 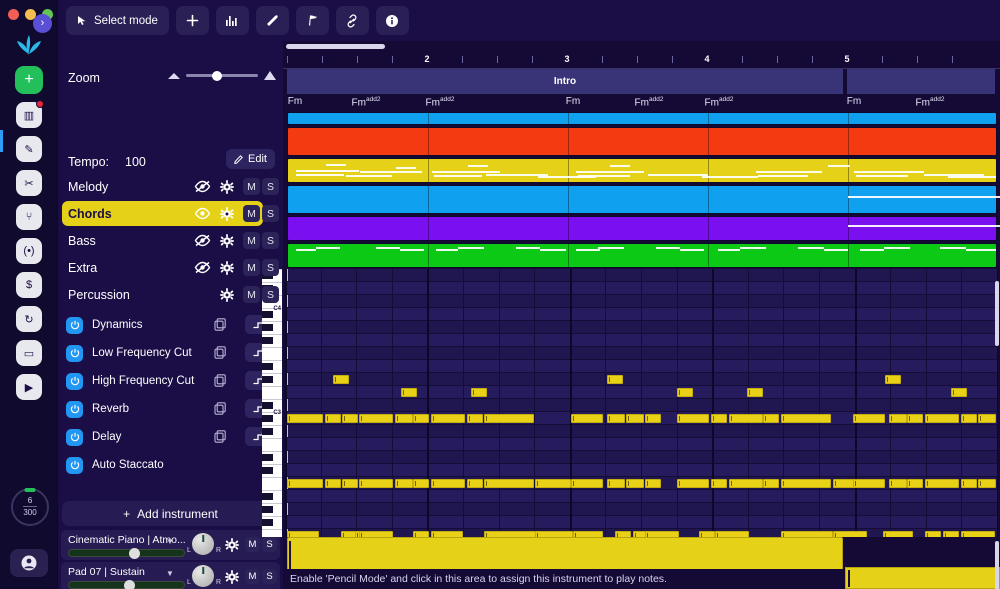 What do you see at coordinates (170, 213) in the screenshot?
I see `track-row-chords: Chords M S` at bounding box center [170, 213].